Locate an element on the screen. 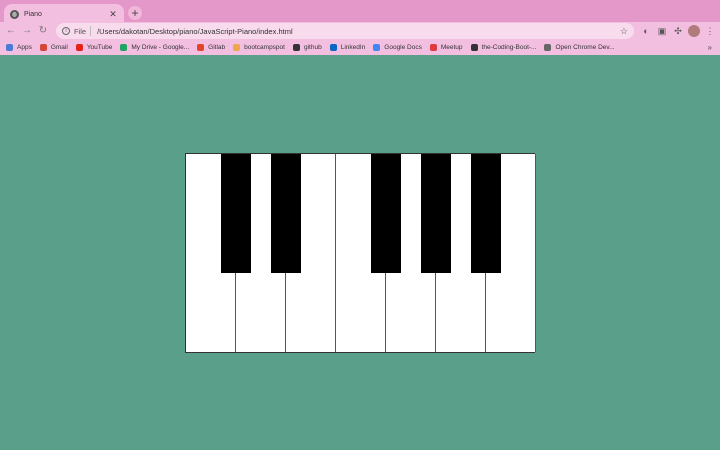 The height and width of the screenshot is (450, 720). bookmark-label: YouTube is located at coordinates (99, 47).